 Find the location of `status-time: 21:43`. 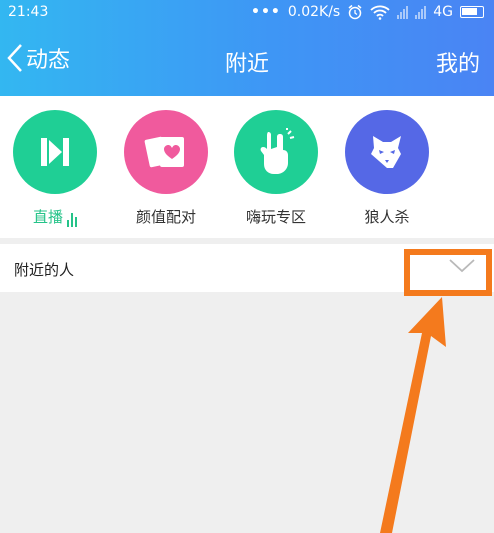

status-time: 21:43 is located at coordinates (28, 12).